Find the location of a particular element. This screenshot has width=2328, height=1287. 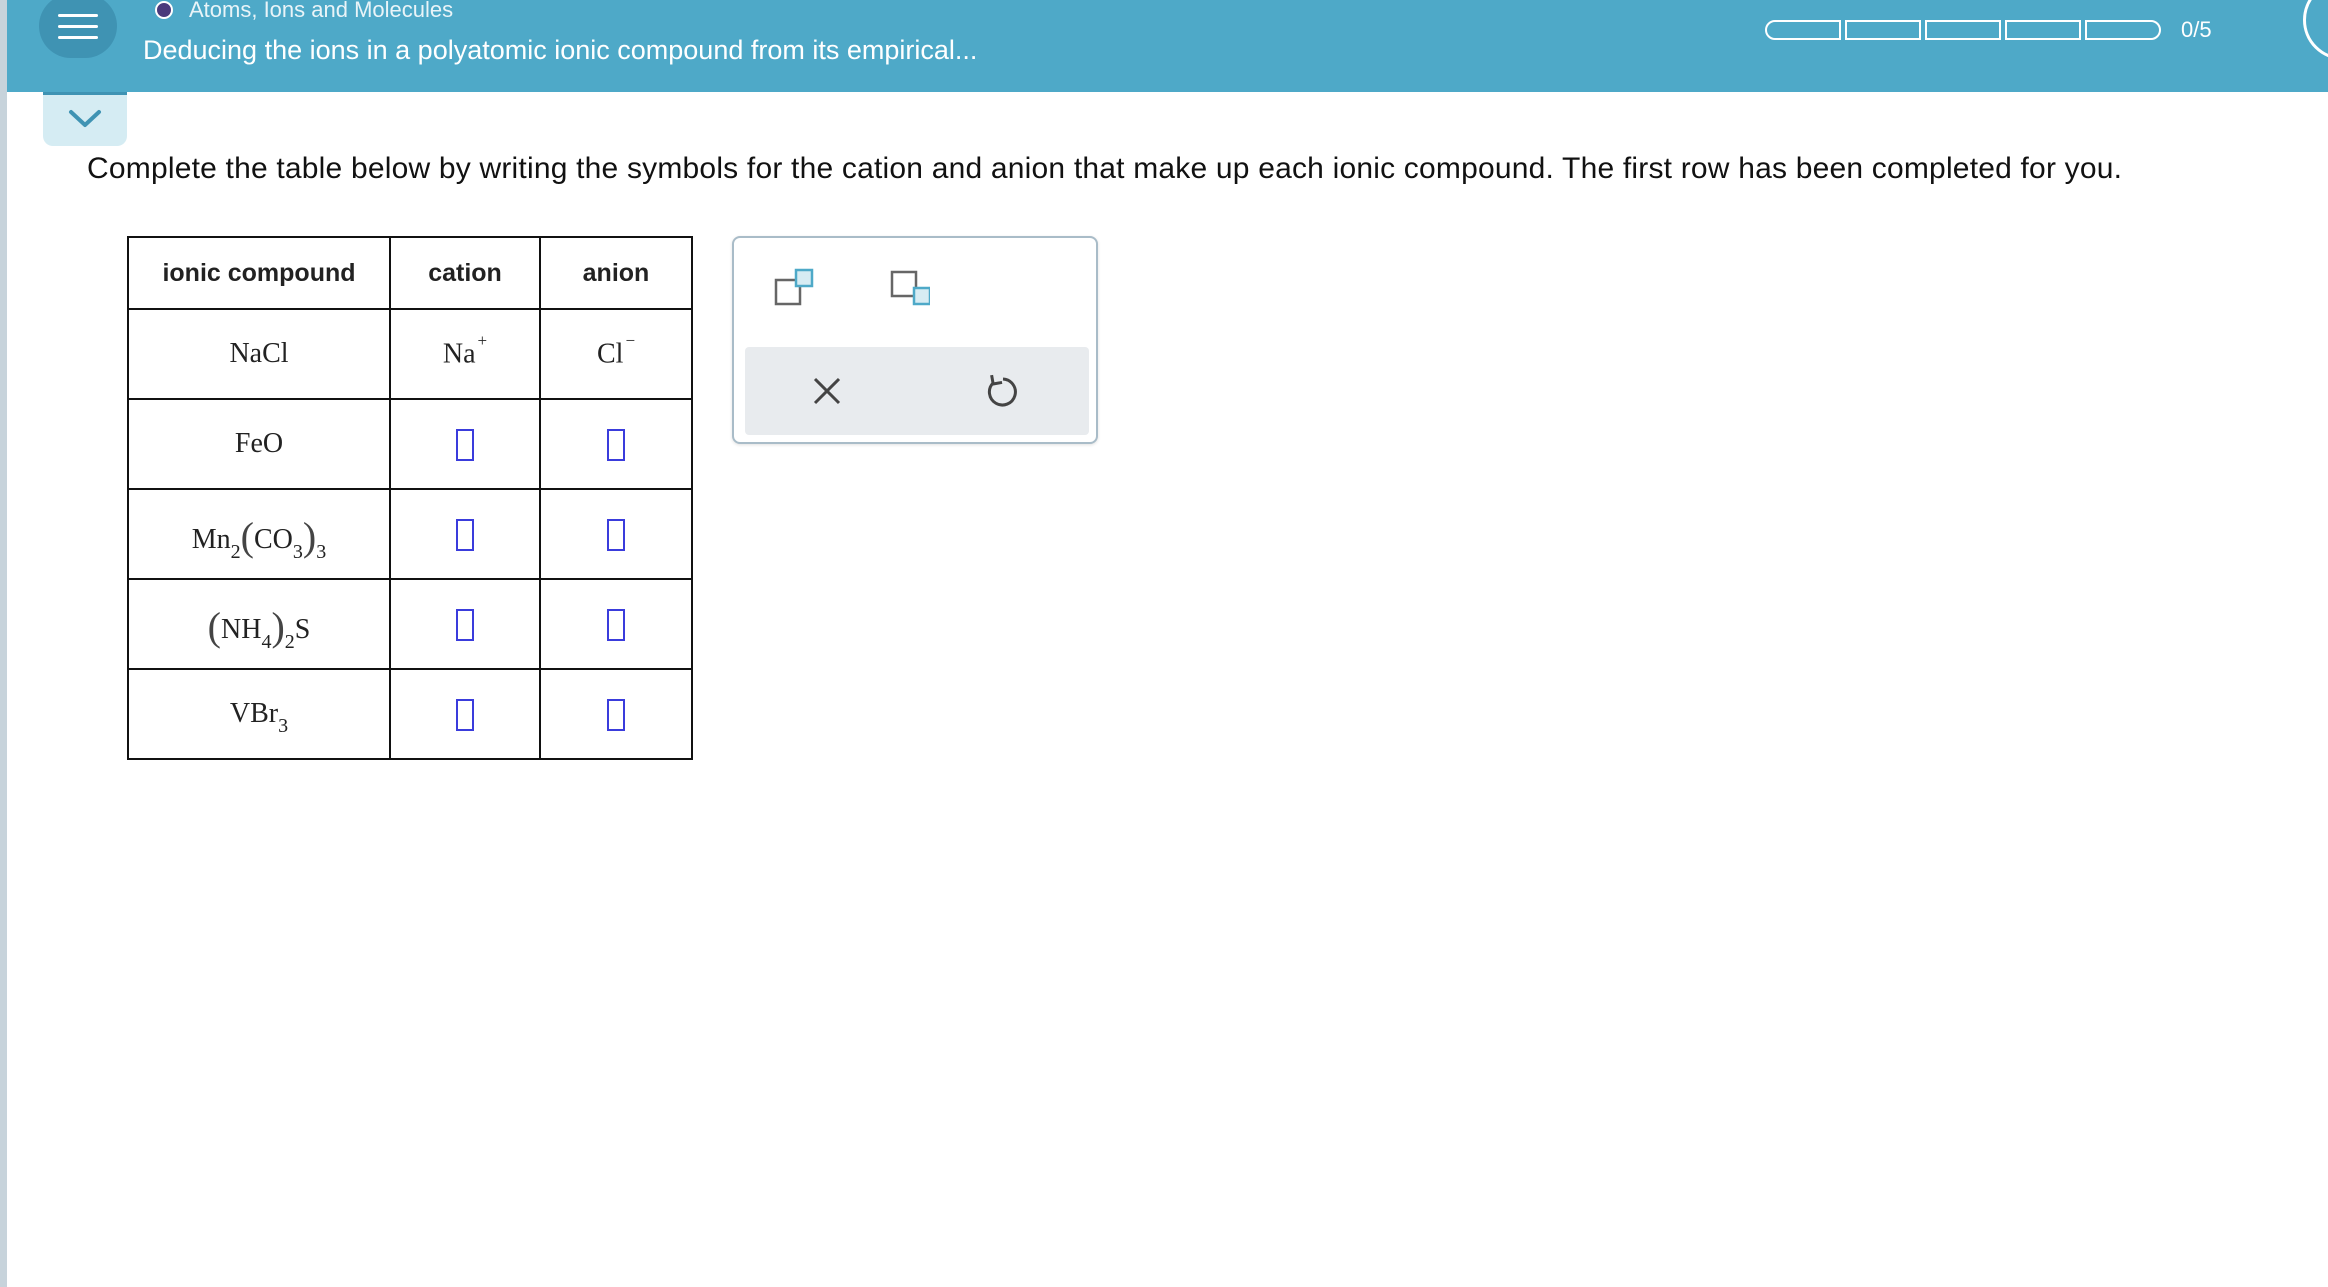

collapse-button is located at coordinates (85, 119).